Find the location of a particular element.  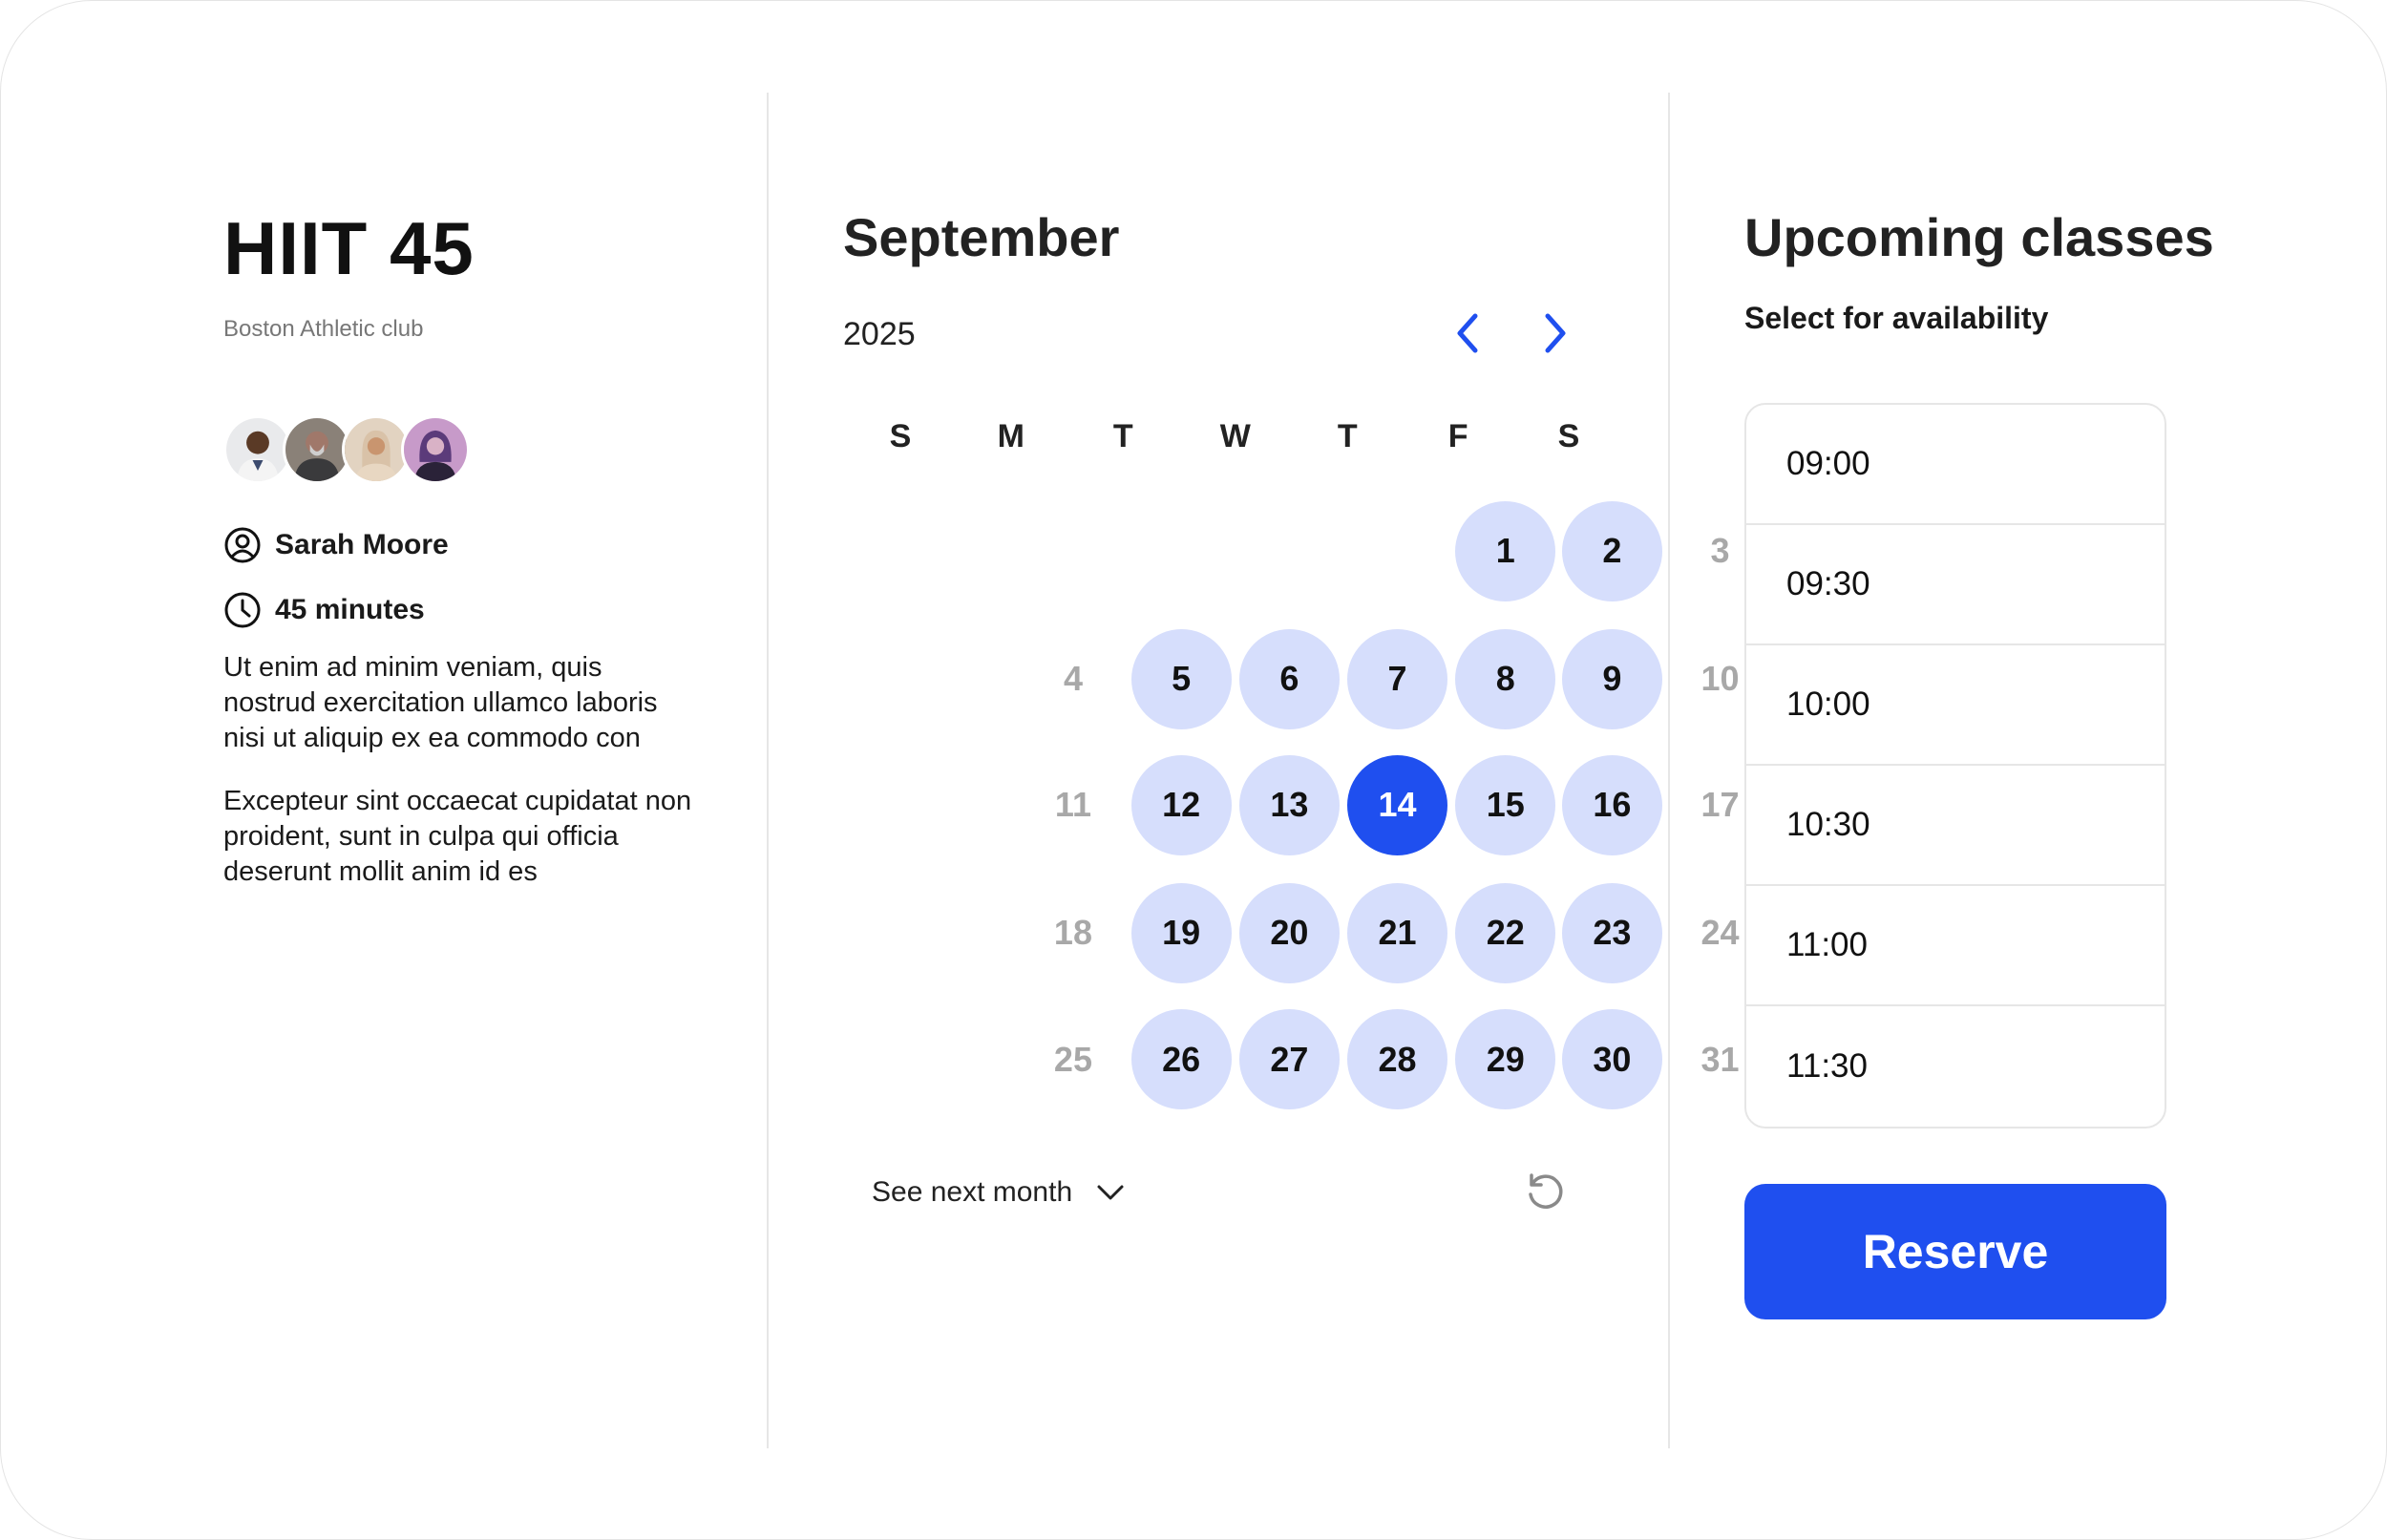

see-next-month-label: See next month is located at coordinates (972, 1192).